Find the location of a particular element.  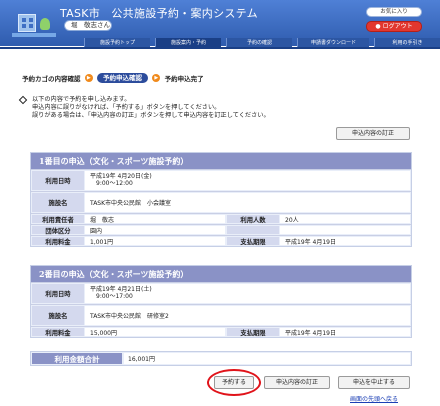

instruction-line: 申込内容に誤りがなければ、「予約する」ボタンを押してください。 is located at coordinates (126, 107).